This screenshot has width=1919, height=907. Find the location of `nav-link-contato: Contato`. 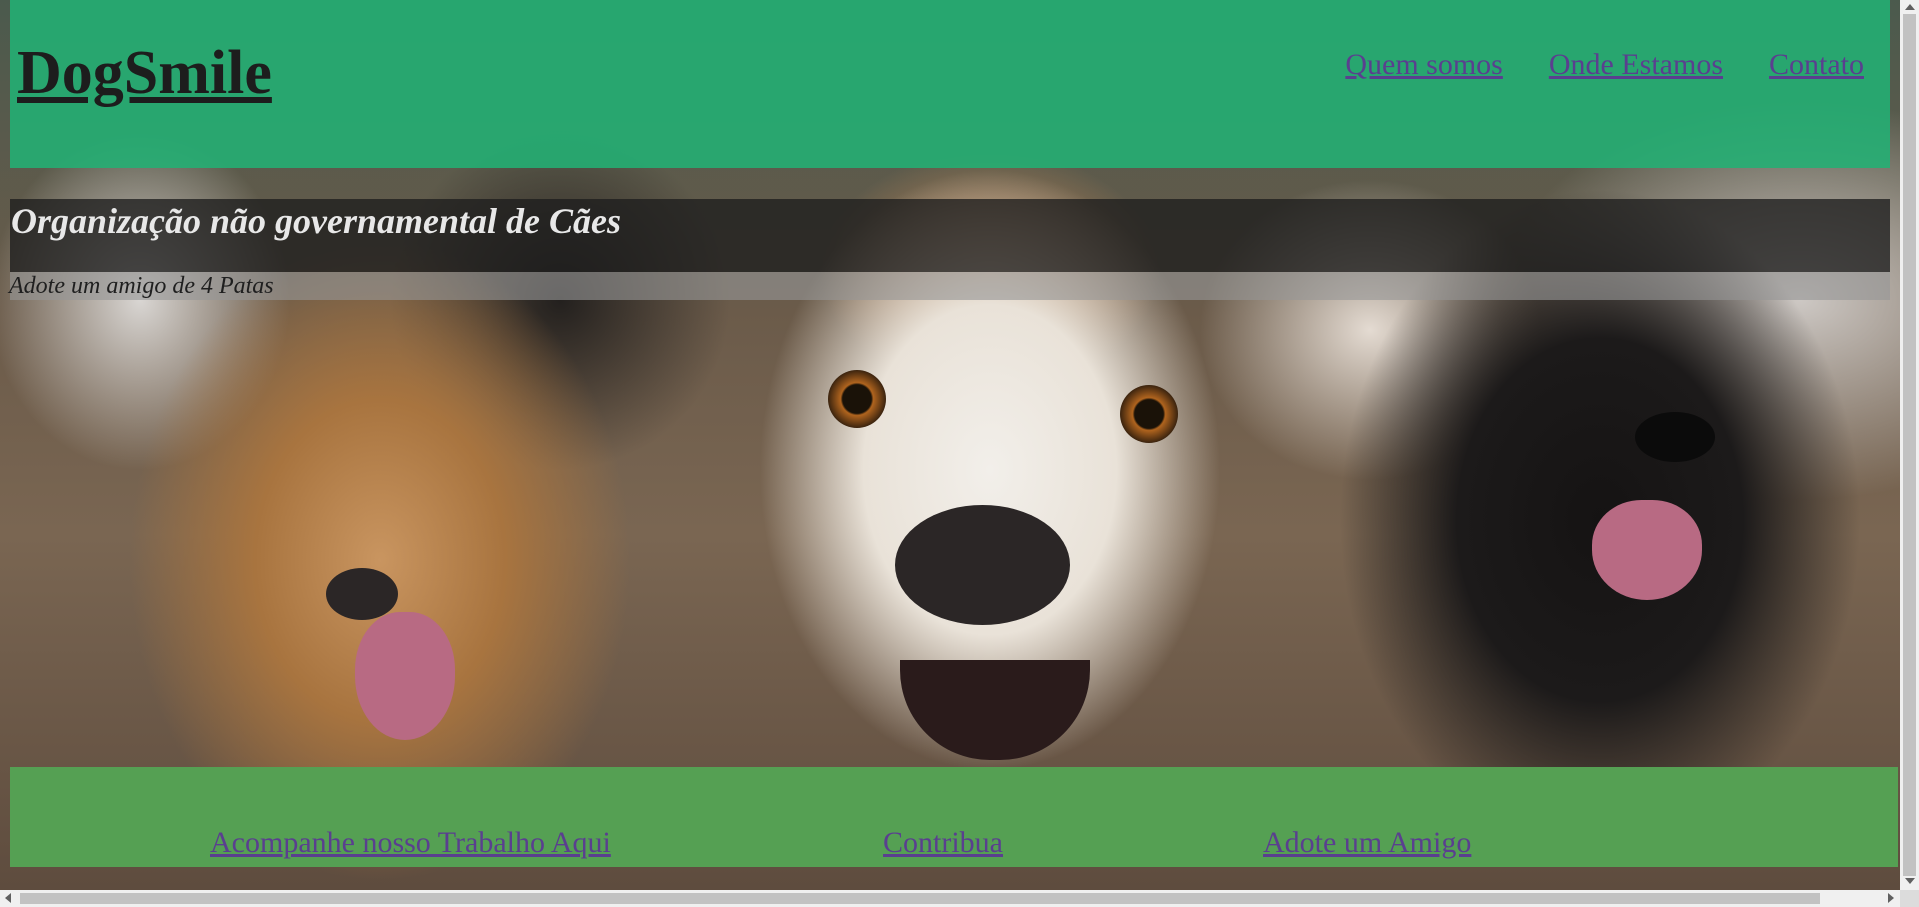

nav-link-contato: Contato is located at coordinates (1816, 65).